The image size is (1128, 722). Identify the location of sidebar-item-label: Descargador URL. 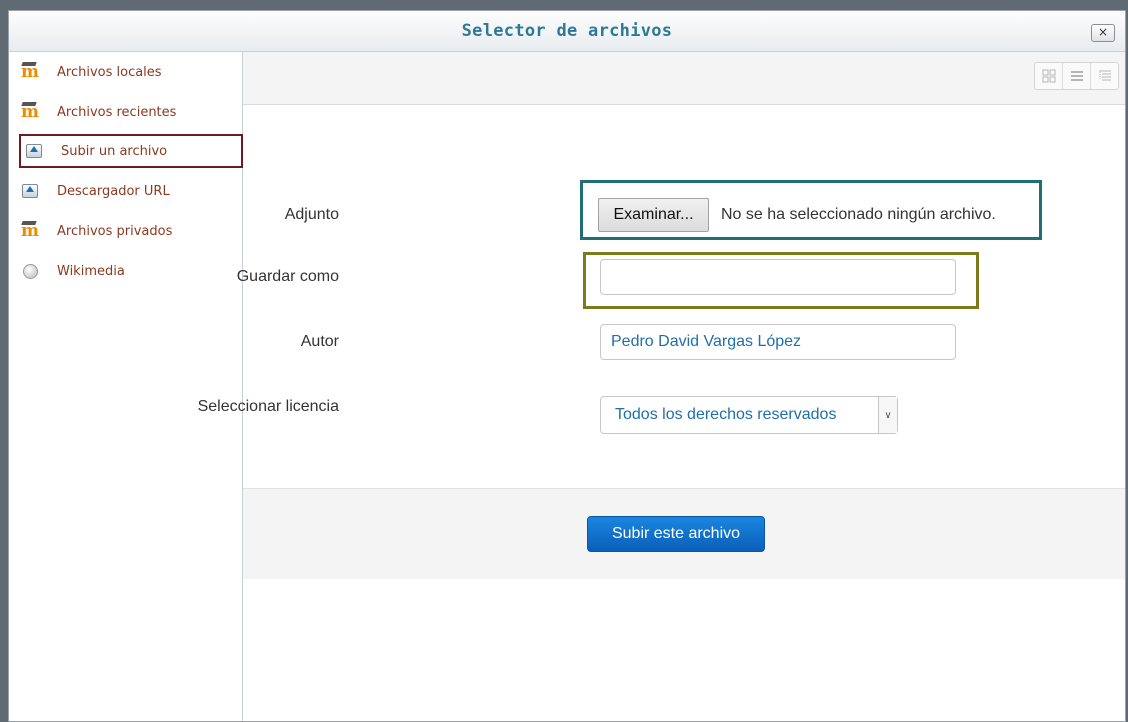
(113, 191).